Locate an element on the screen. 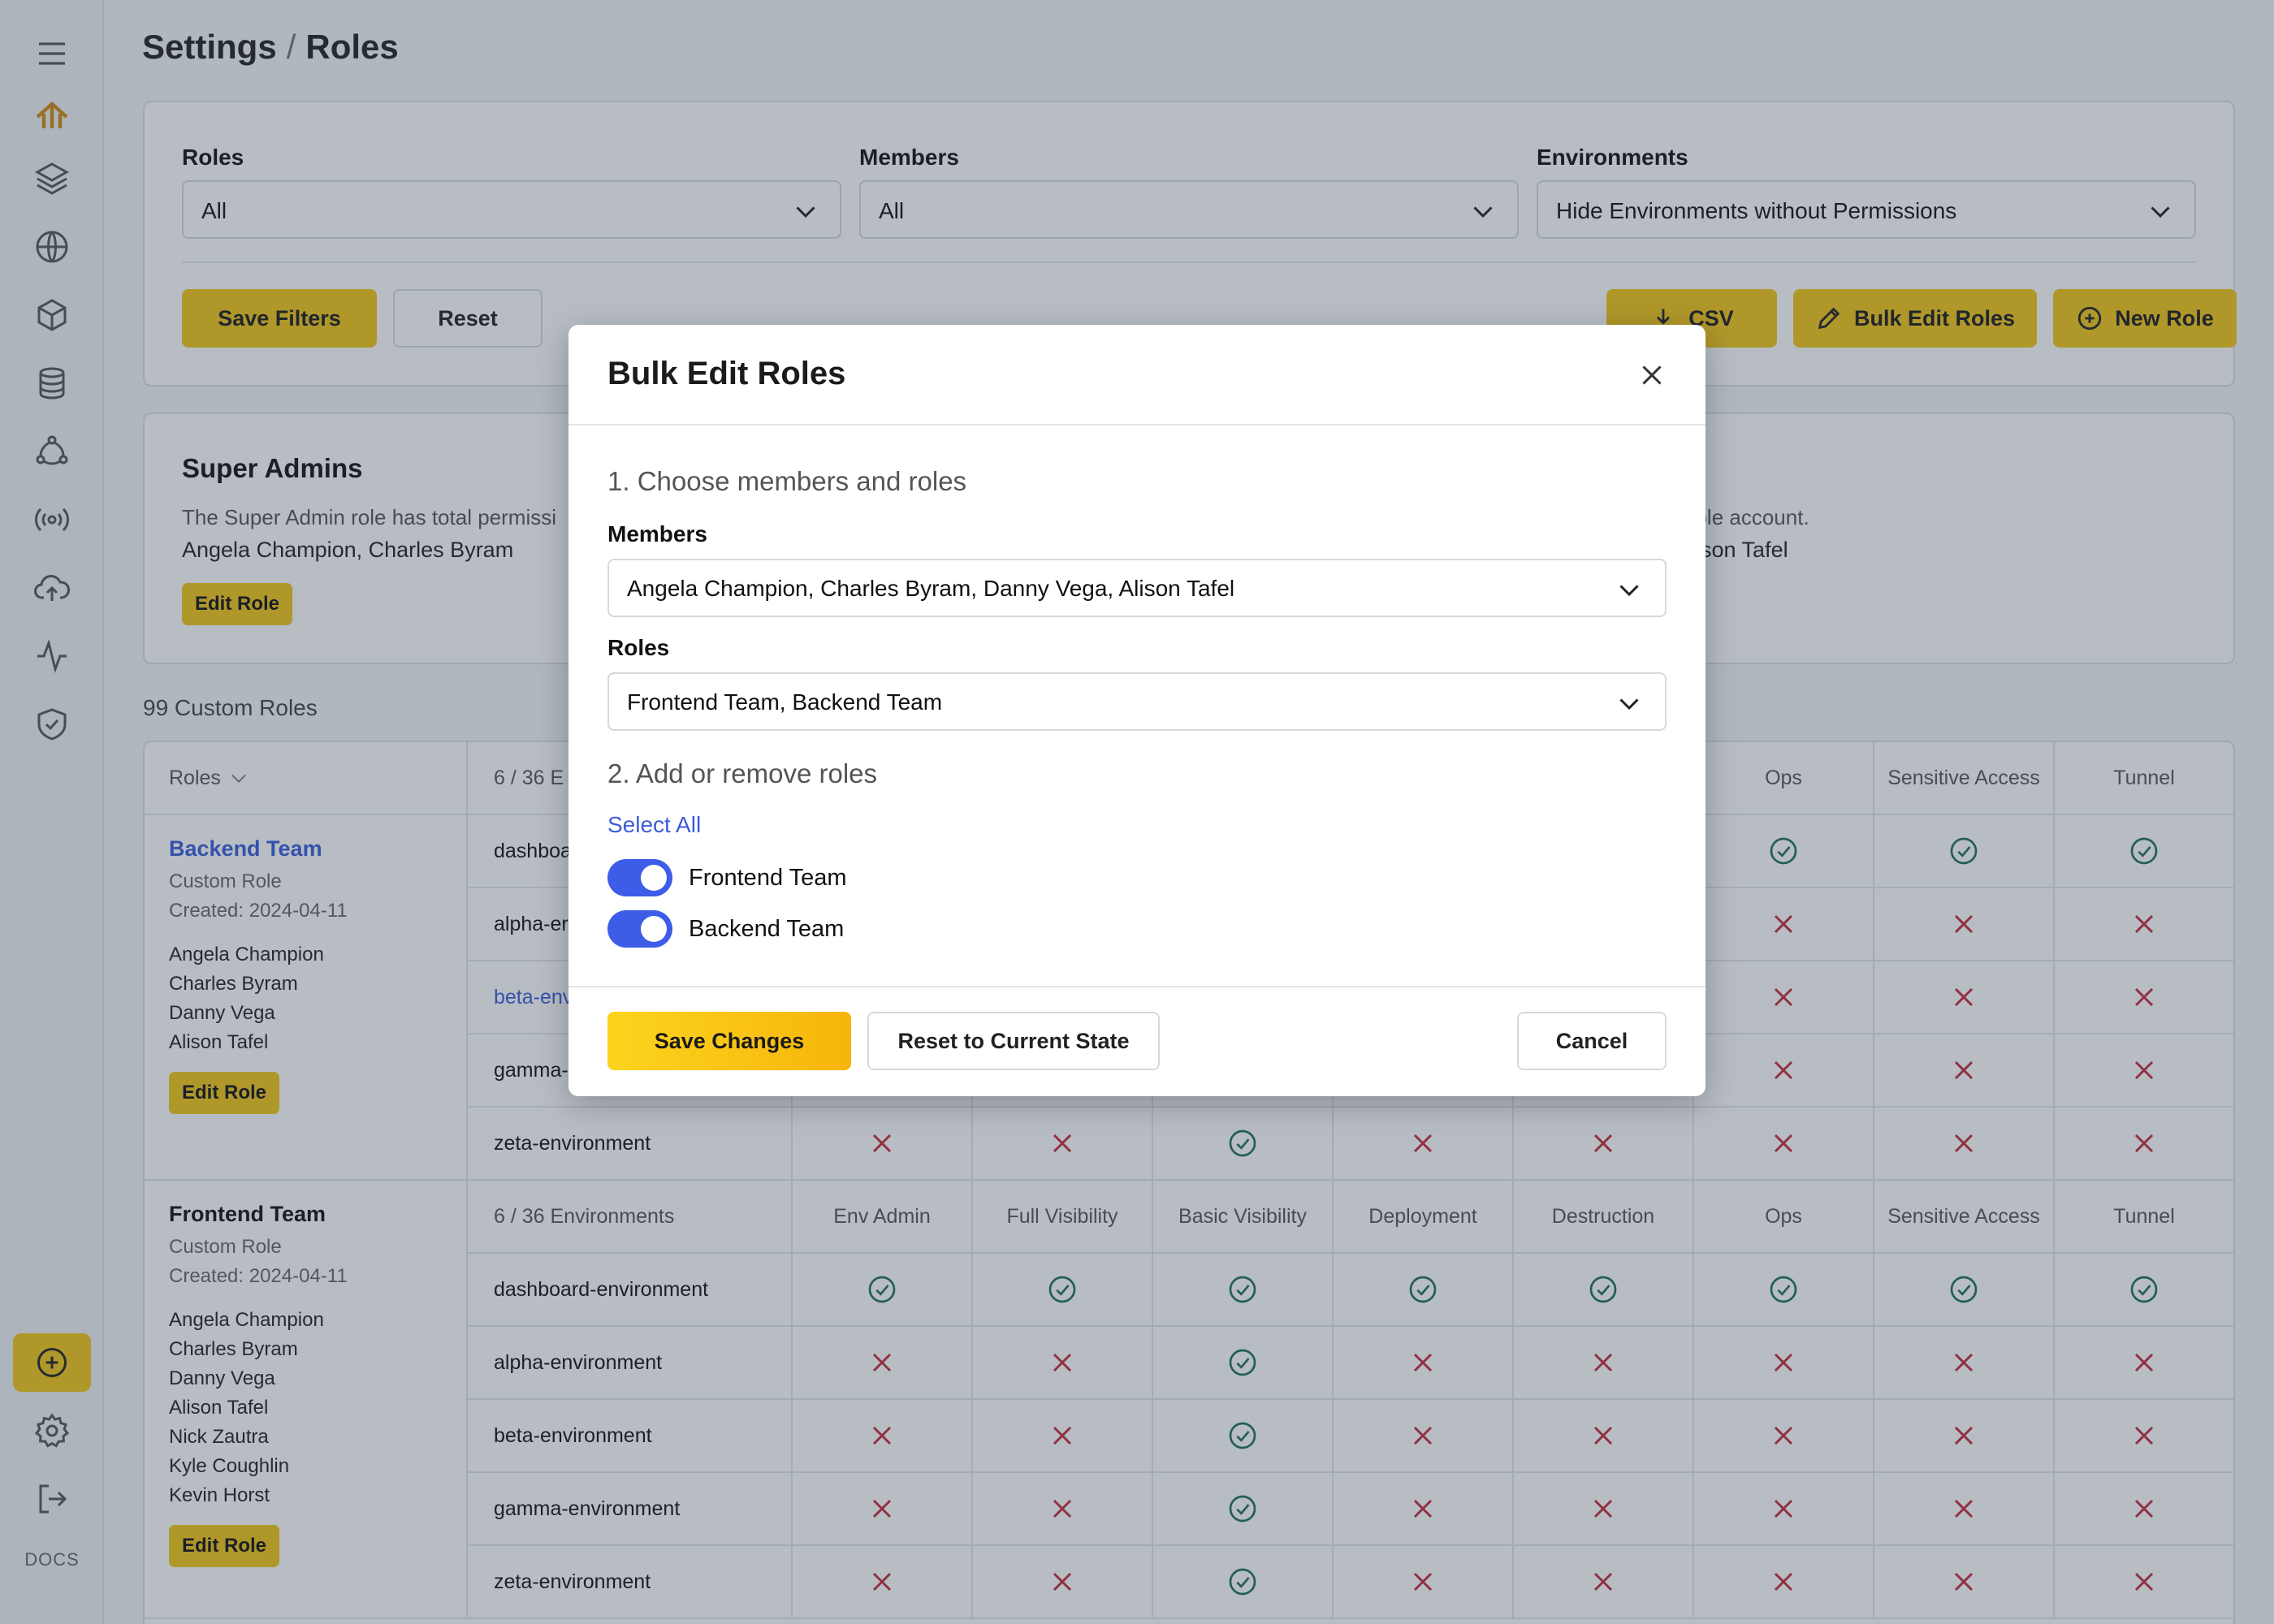 This screenshot has height=1624, width=2274. modal-roles-select: Frontend Team, Backend Team is located at coordinates (1137, 702).